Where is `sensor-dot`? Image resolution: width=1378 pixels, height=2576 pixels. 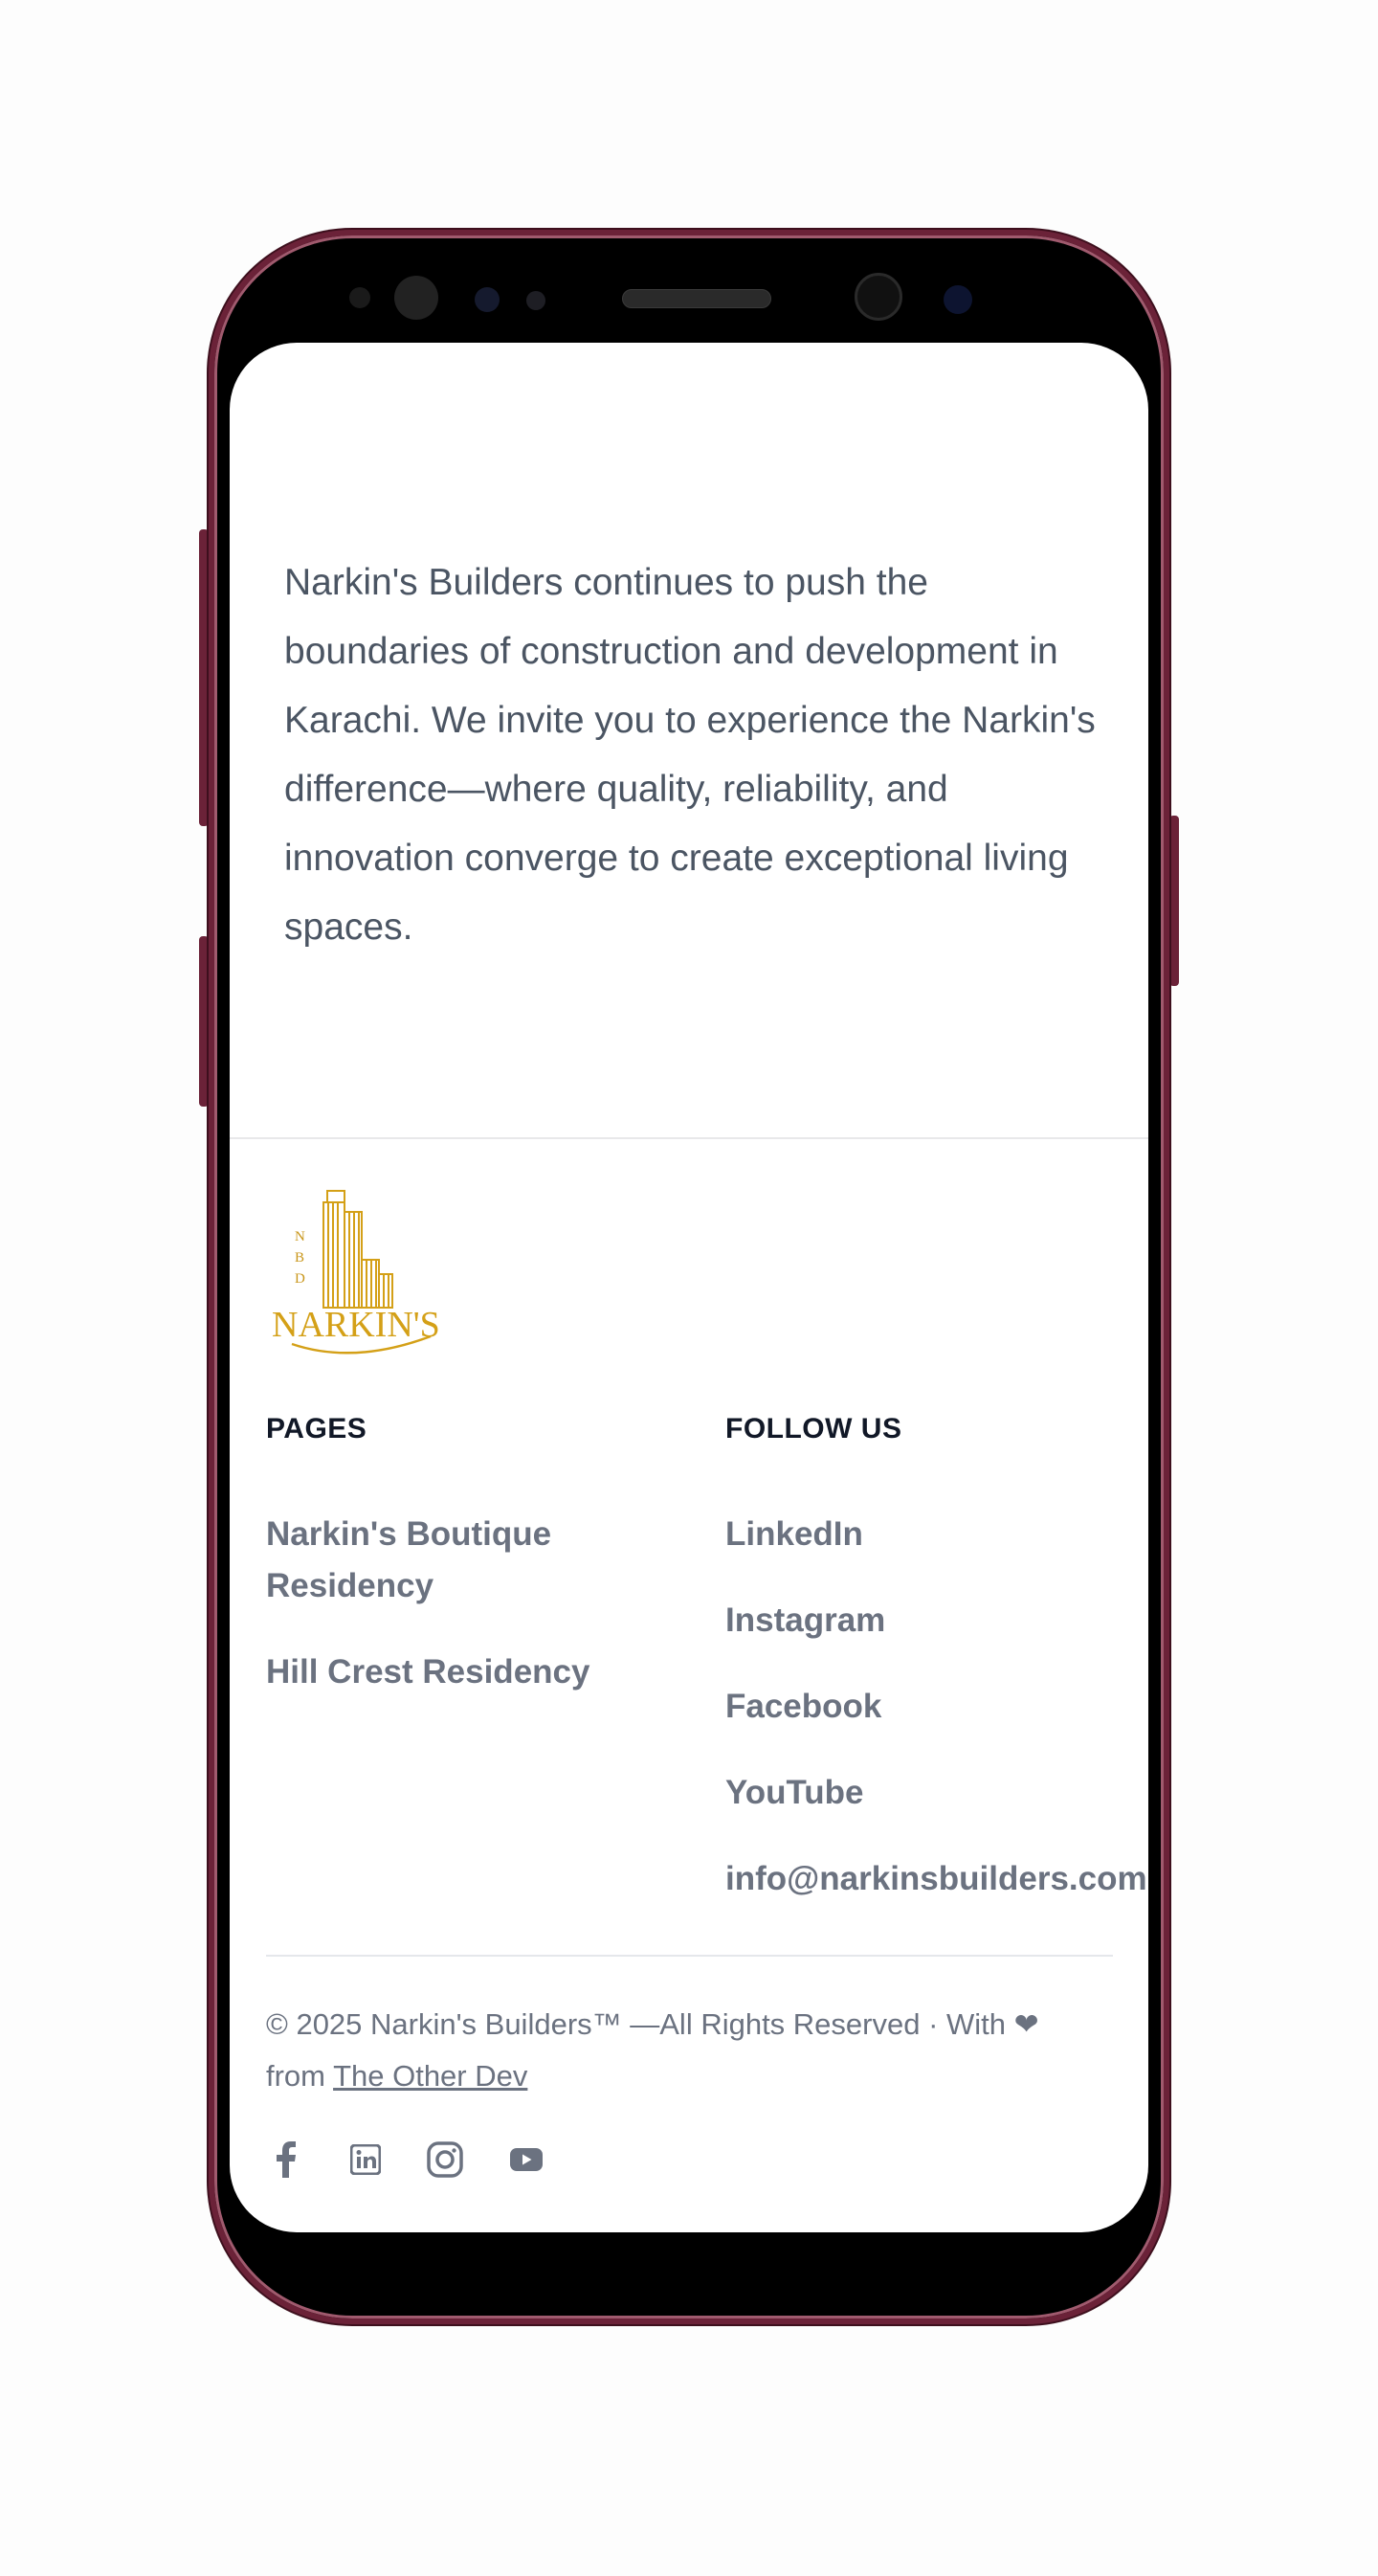 sensor-dot is located at coordinates (360, 297).